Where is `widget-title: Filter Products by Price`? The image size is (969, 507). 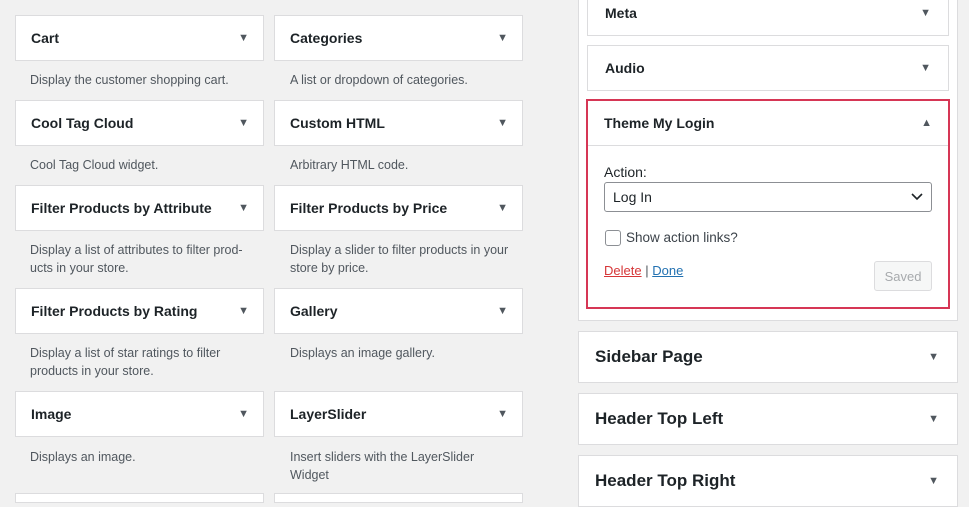
widget-title: Filter Products by Price is located at coordinates (369, 208).